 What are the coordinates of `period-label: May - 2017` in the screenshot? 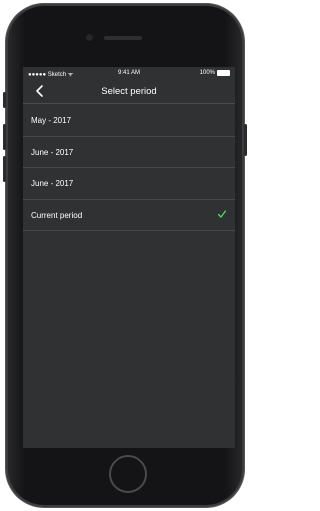 It's located at (51, 120).